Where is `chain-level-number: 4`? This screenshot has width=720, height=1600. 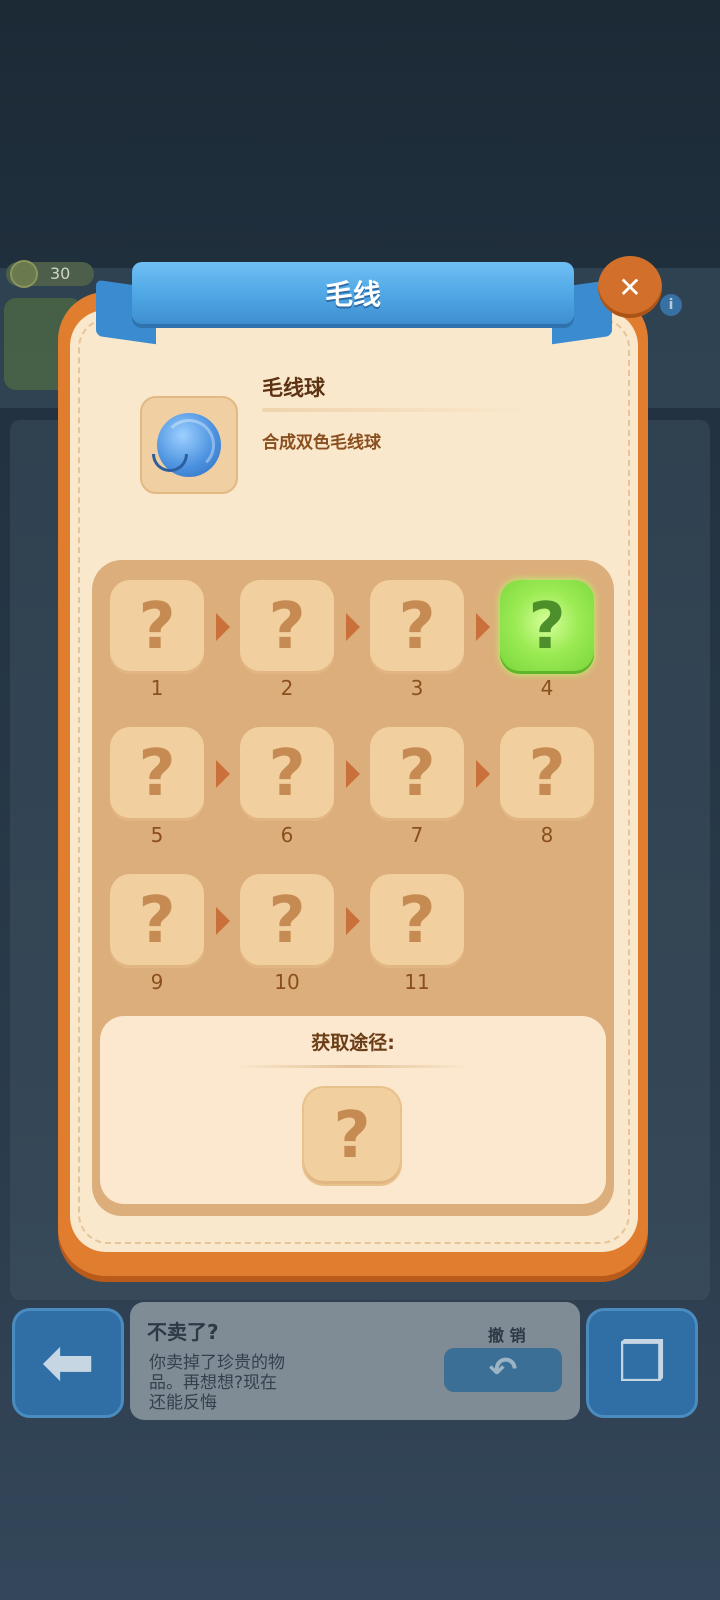 chain-level-number: 4 is located at coordinates (547, 688).